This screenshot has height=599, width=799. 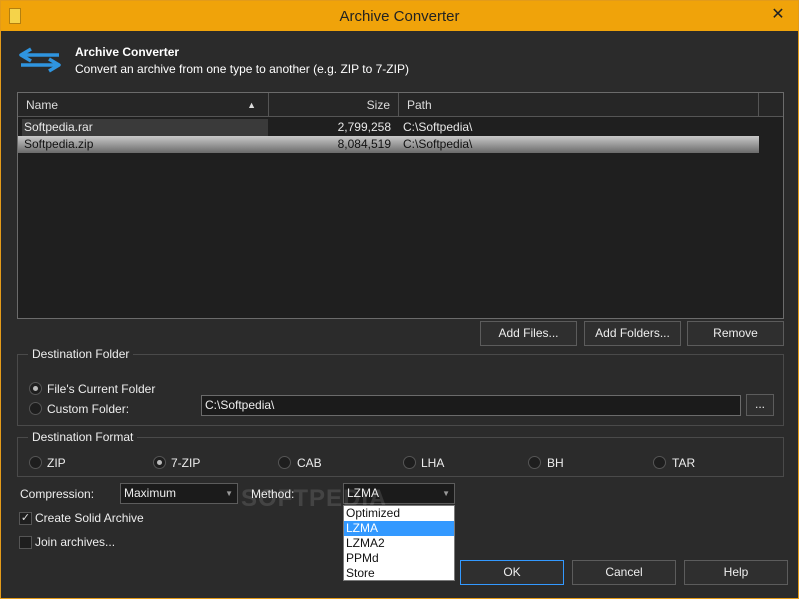 I want to click on ok-button: OK, so click(x=512, y=572).